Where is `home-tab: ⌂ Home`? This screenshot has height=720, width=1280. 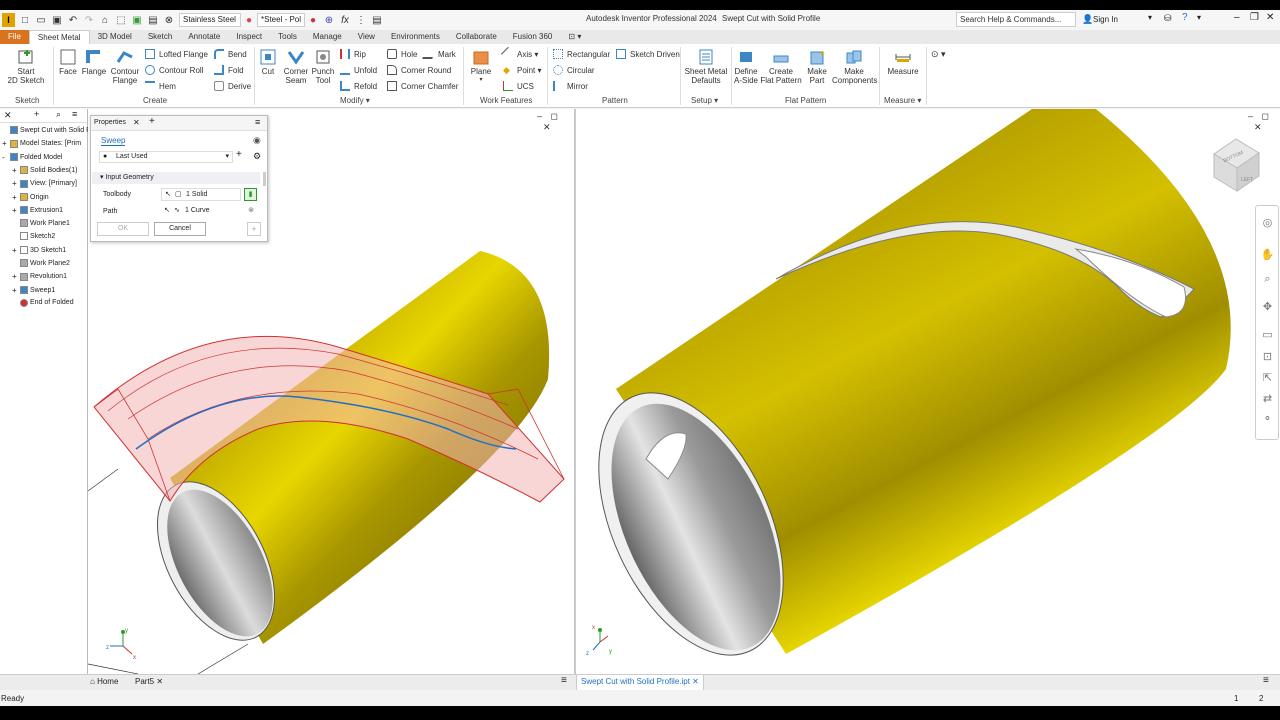
home-tab: ⌂ Home is located at coordinates (104, 681).